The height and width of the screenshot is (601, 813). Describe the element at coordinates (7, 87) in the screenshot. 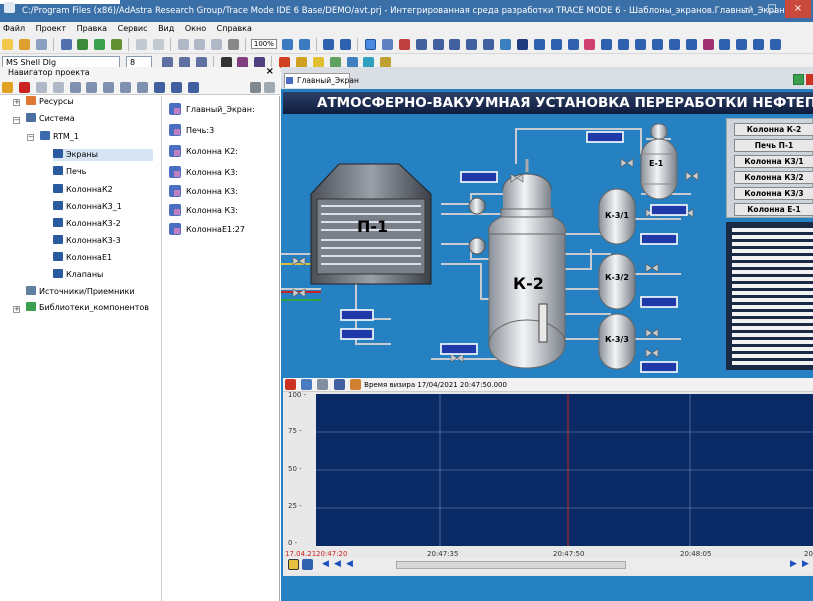

I see `nav-new-icon` at that location.